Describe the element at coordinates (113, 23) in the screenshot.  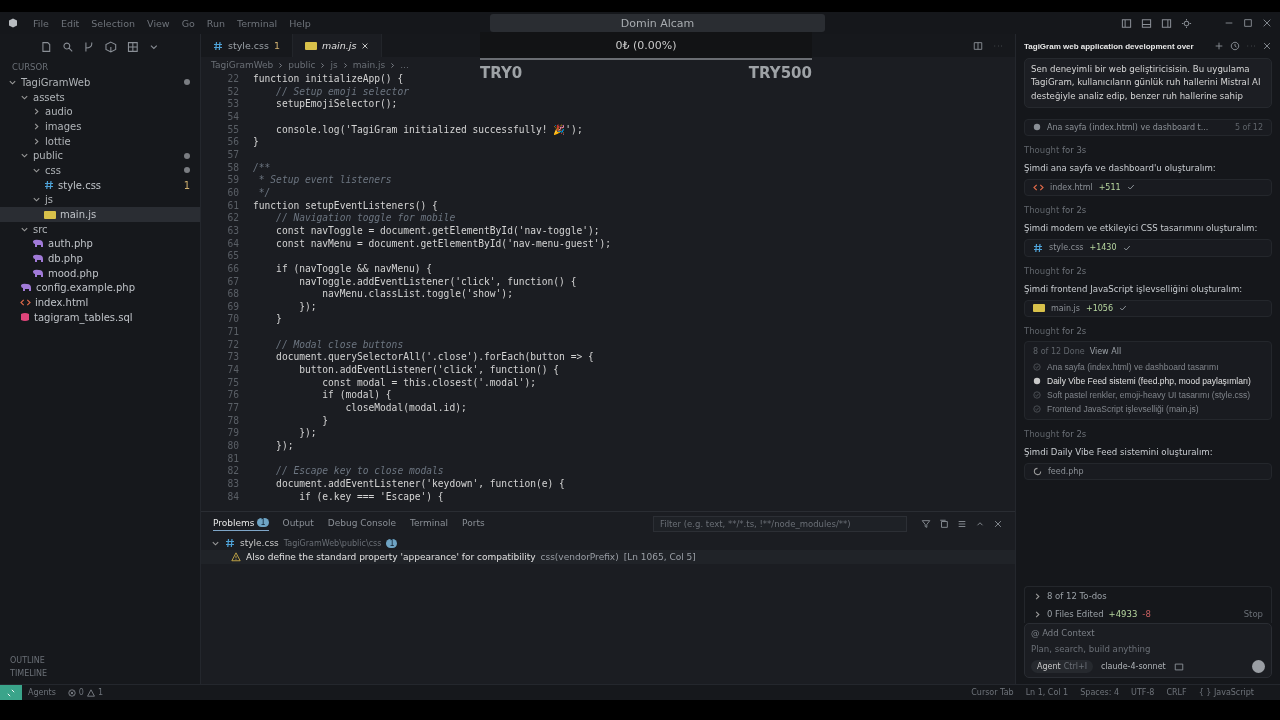
I see `menu-item: Selection` at that location.